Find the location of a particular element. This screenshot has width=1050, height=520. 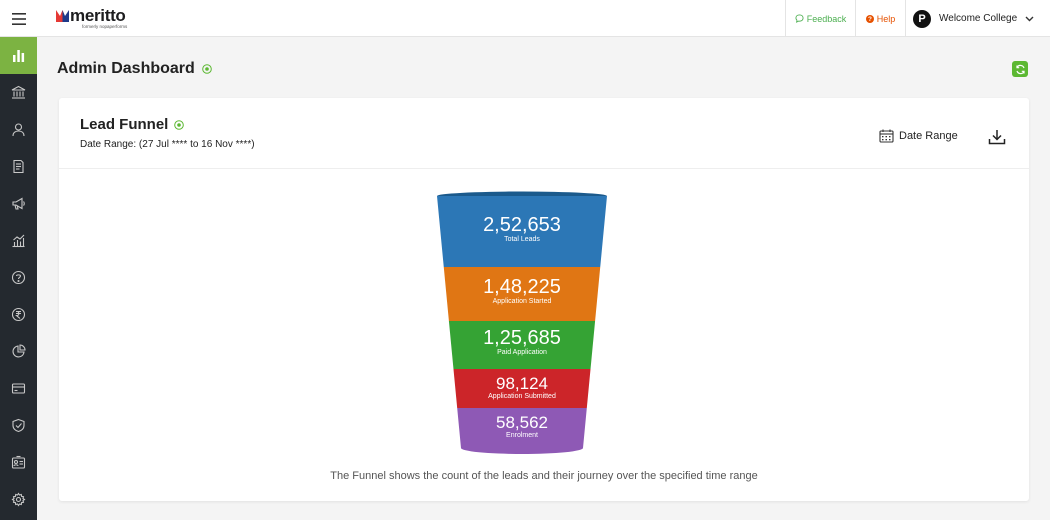

pie-chart-icon is located at coordinates (19, 351).